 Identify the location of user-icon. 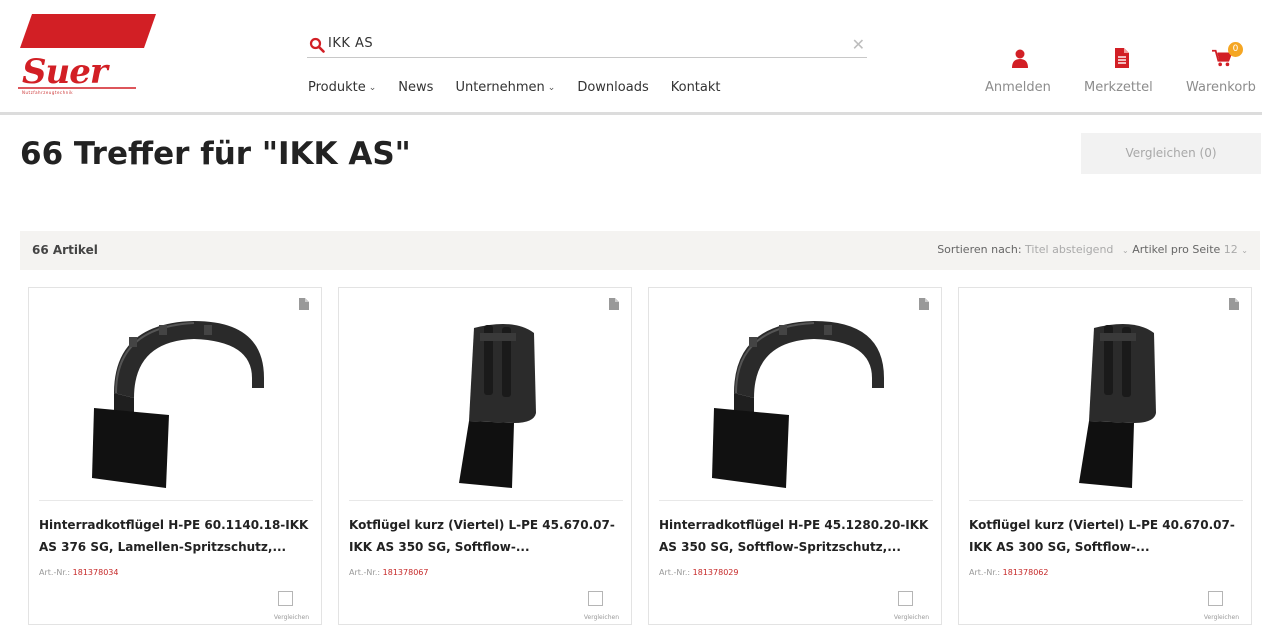
(1020, 58).